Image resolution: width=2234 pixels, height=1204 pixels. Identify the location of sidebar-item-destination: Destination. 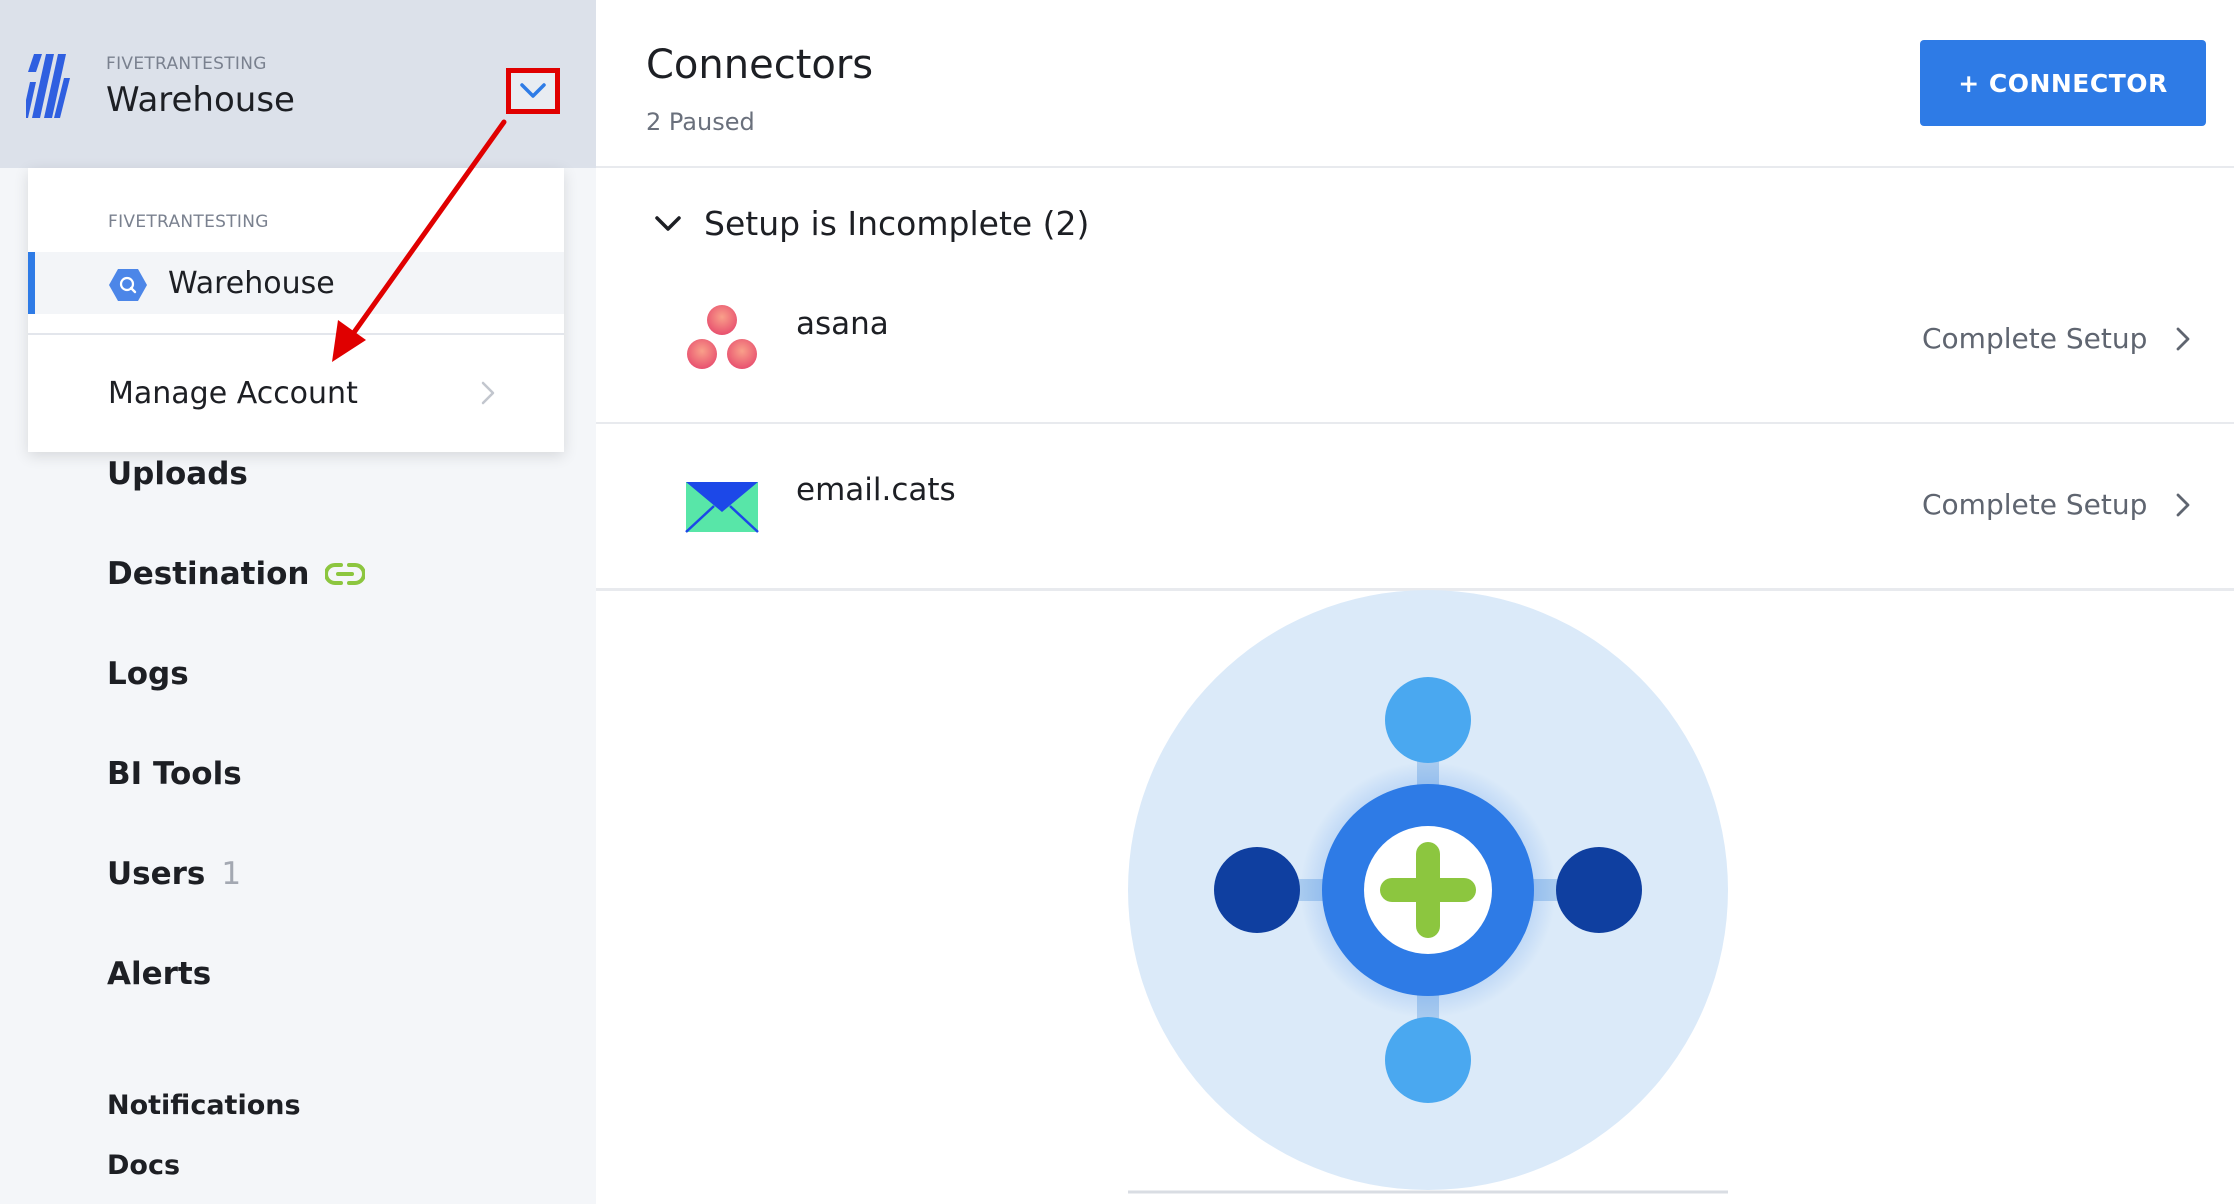
(236, 574).